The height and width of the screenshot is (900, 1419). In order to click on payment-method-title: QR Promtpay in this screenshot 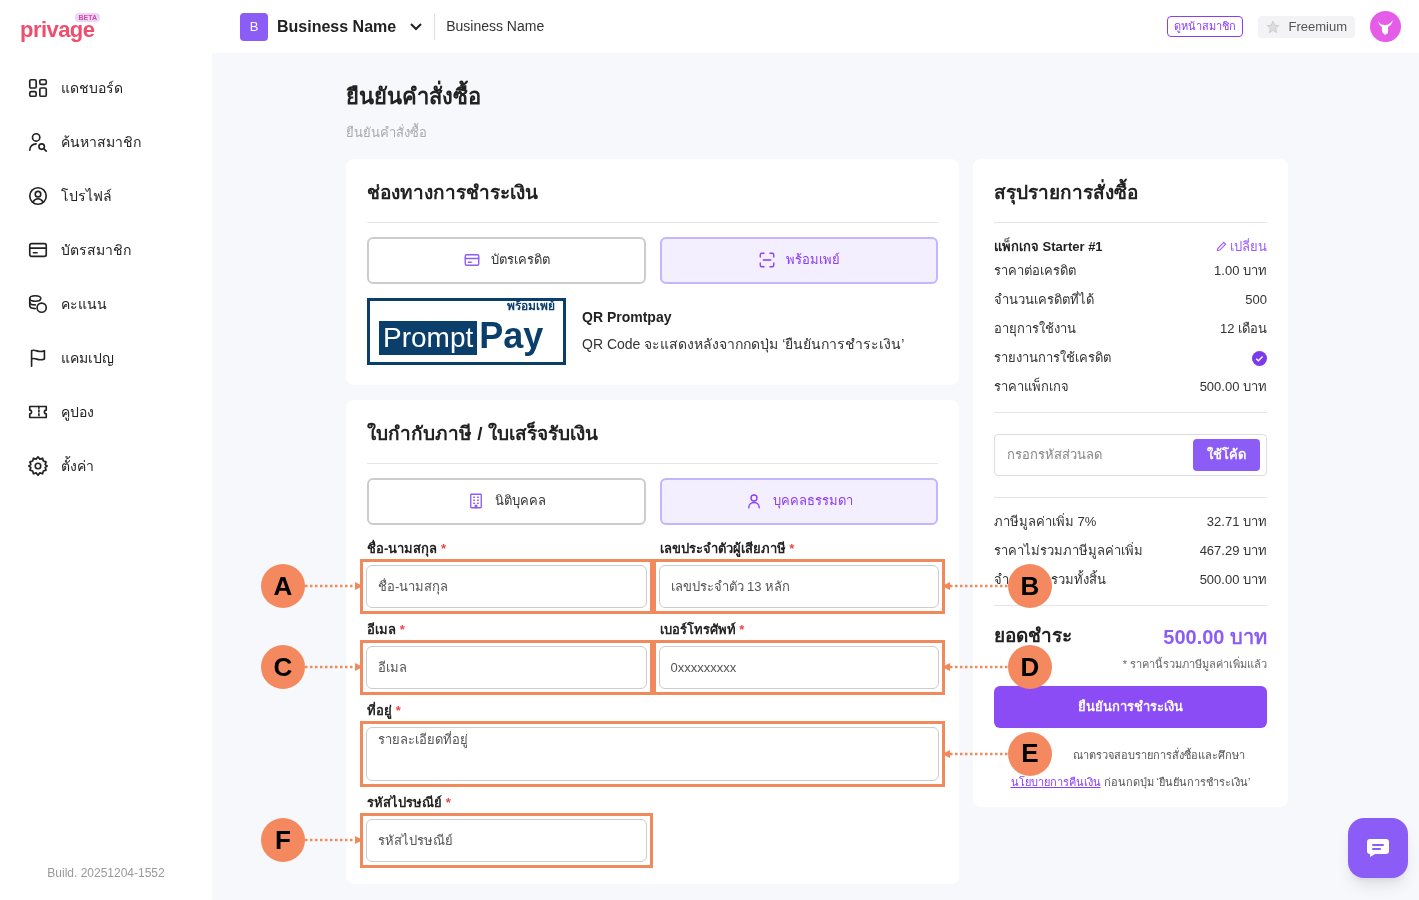, I will do `click(627, 317)`.